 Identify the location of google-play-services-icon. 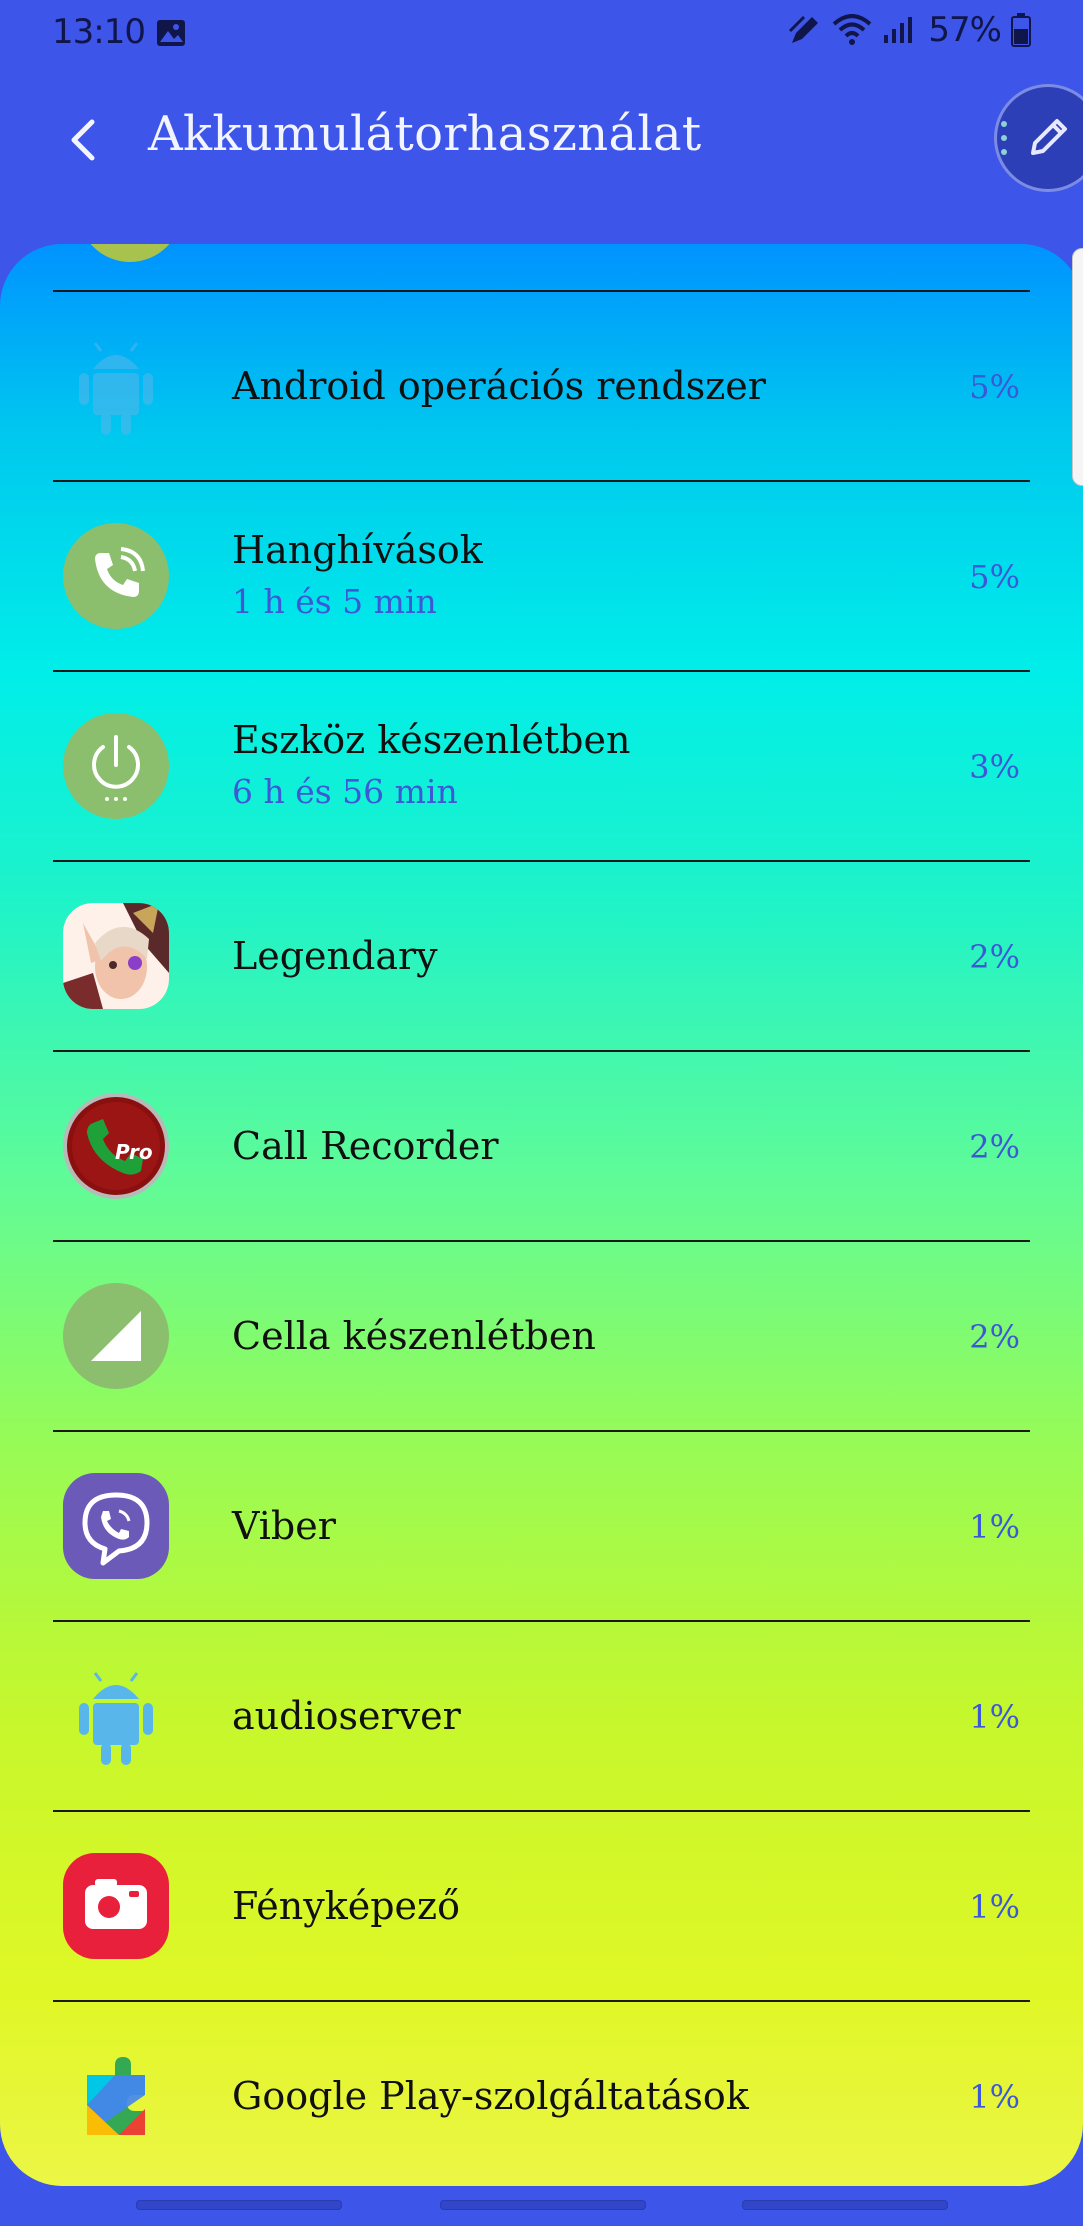
(116, 2096).